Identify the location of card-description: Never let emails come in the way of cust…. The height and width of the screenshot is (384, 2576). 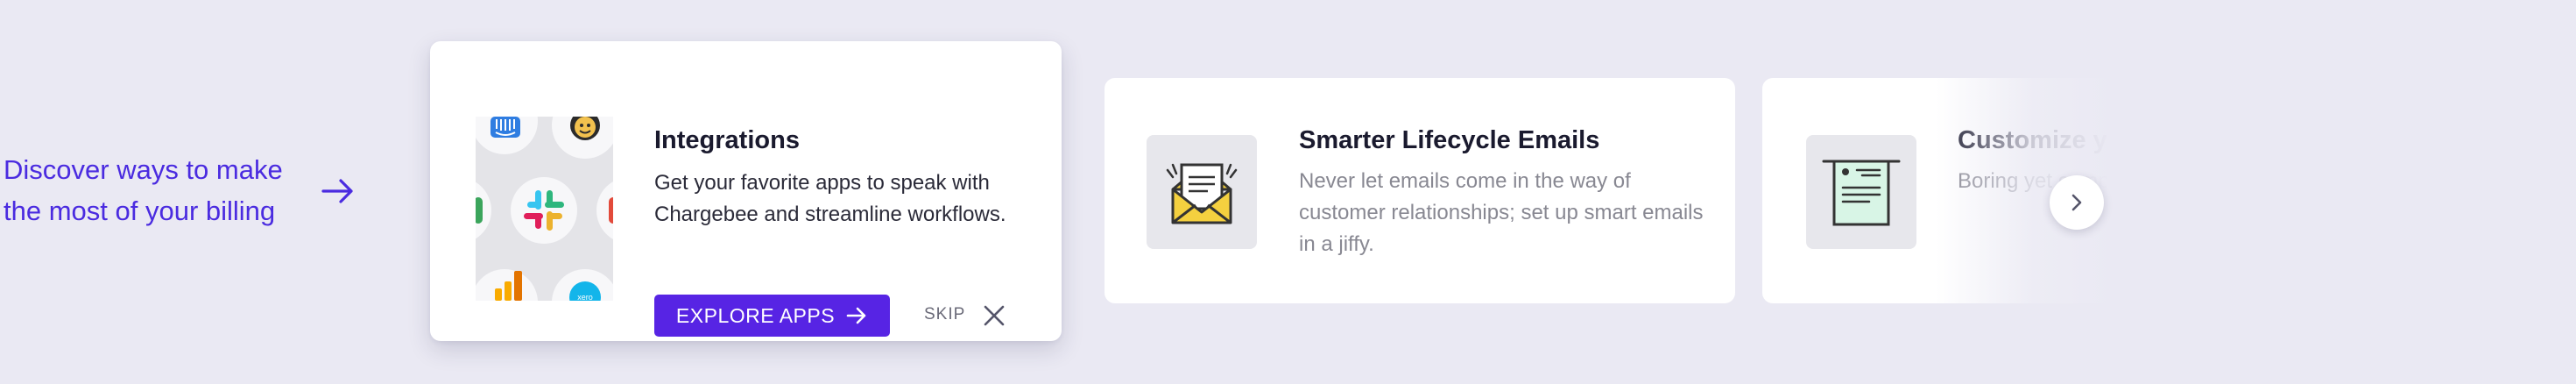
(1501, 212).